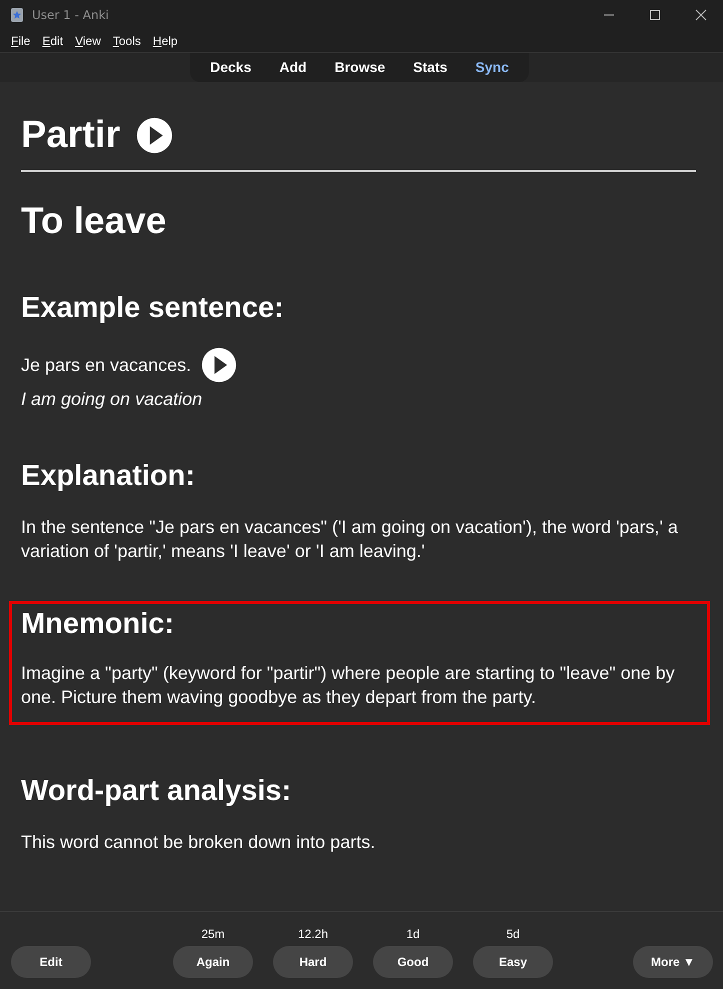 Image resolution: width=723 pixels, height=989 pixels. What do you see at coordinates (17, 15) in the screenshot?
I see `app-icon` at bounding box center [17, 15].